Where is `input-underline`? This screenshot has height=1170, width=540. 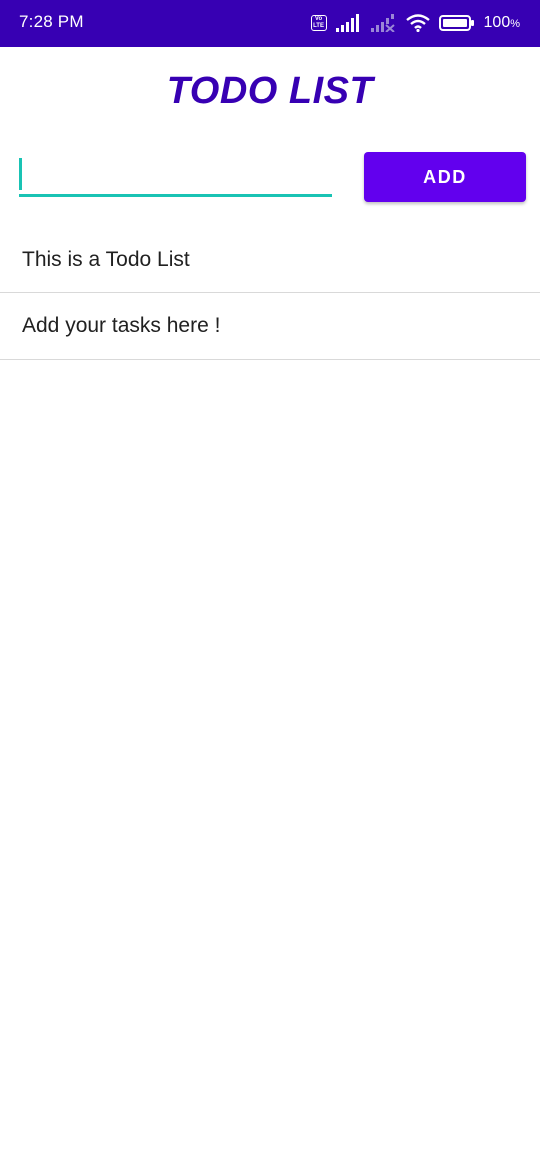 input-underline is located at coordinates (175, 195).